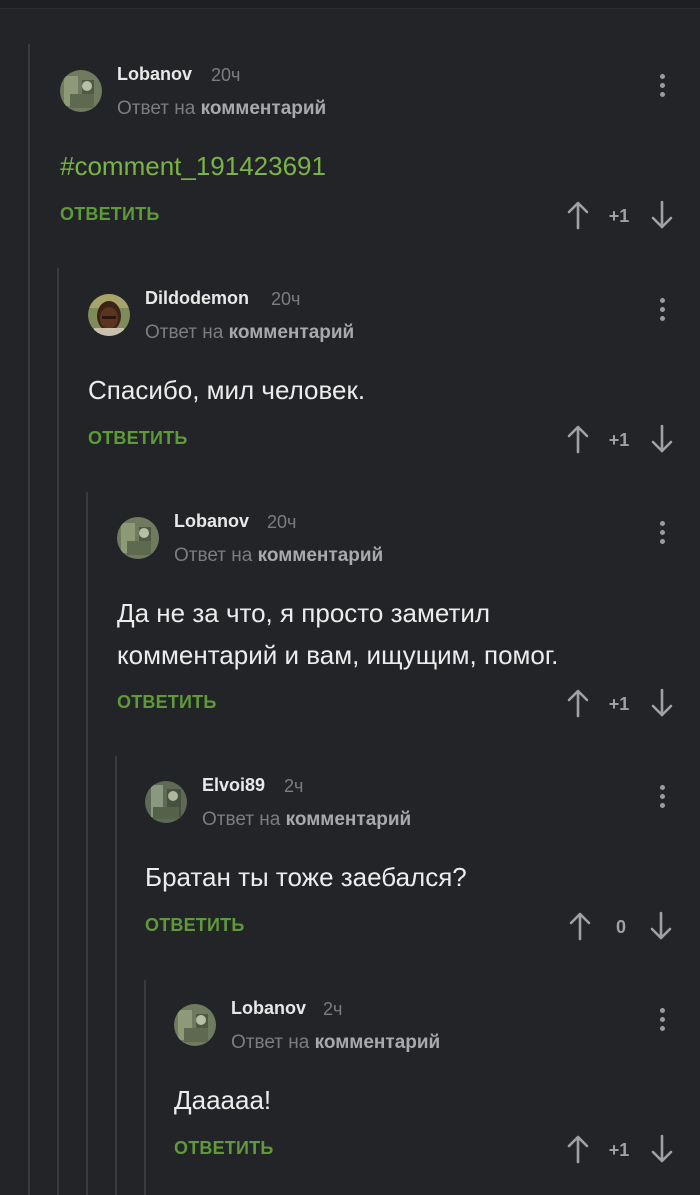 The image size is (700, 1195). What do you see at coordinates (350, 4) in the screenshot?
I see `top-bar` at bounding box center [350, 4].